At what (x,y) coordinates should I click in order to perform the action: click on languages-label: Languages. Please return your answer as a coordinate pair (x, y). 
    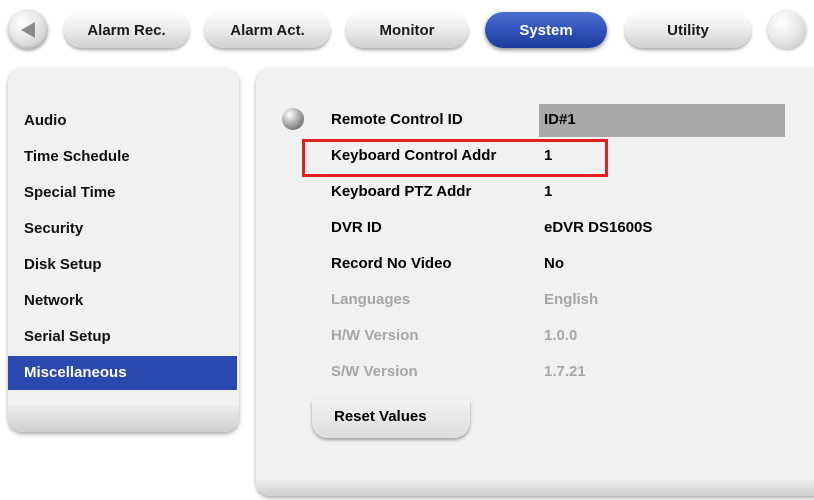
    Looking at the image, I should click on (371, 299).